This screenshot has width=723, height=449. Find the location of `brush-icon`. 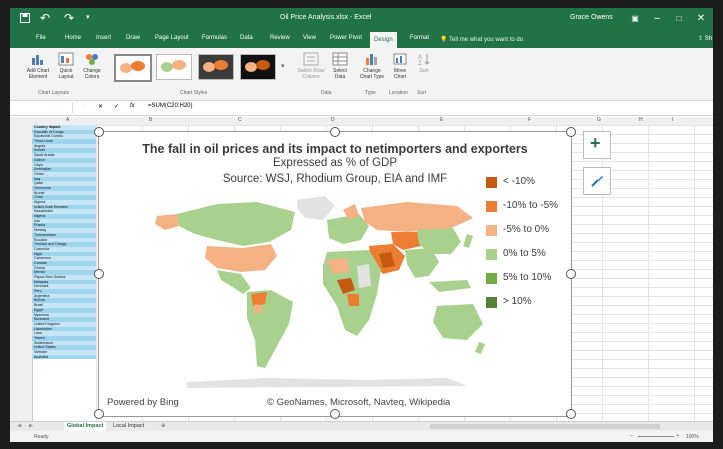

brush-icon is located at coordinates (597, 181).